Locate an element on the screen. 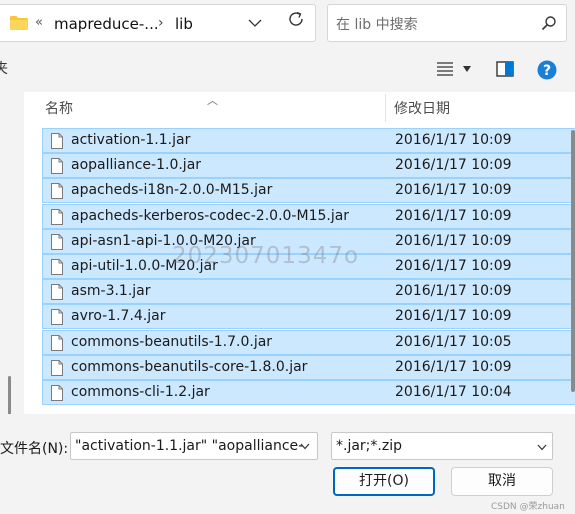  sort-ascending-icon: ︿ is located at coordinates (212, 100).